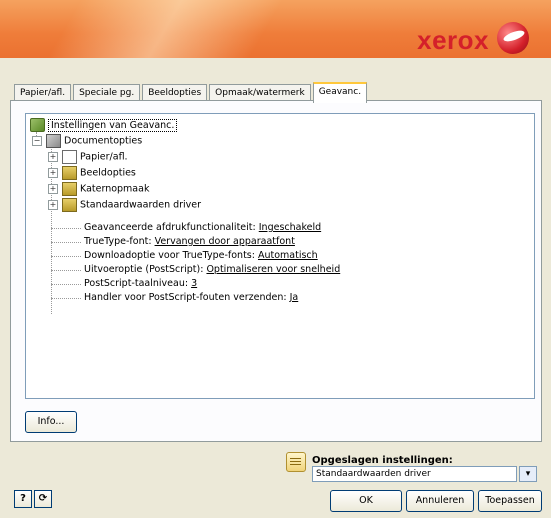 Image resolution: width=551 pixels, height=518 pixels. What do you see at coordinates (510, 501) in the screenshot?
I see `apply-button: Toepassen` at bounding box center [510, 501].